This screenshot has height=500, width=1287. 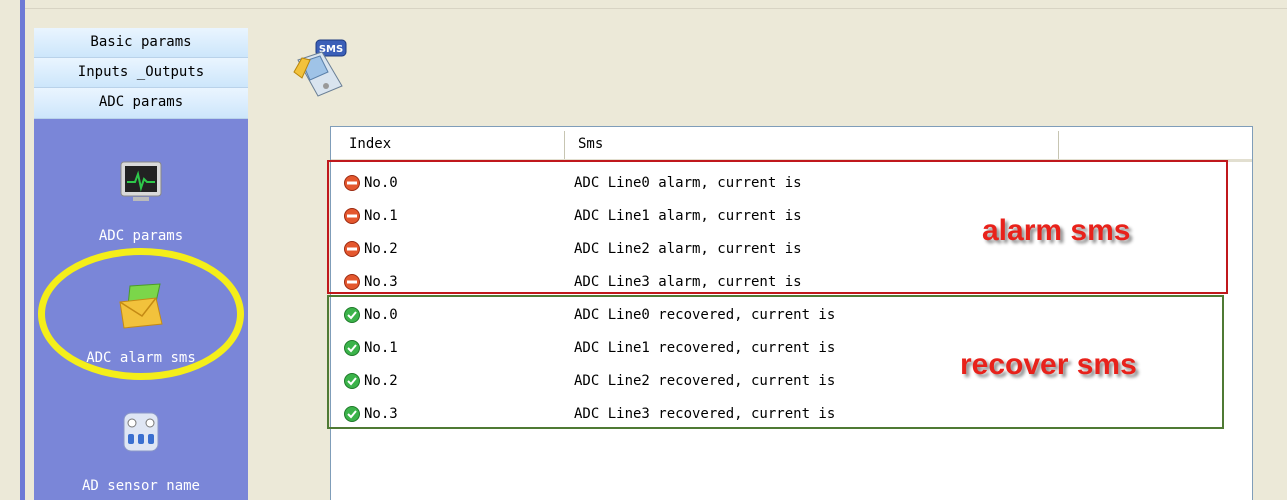 I want to click on column-header-index: Index, so click(x=370, y=141).